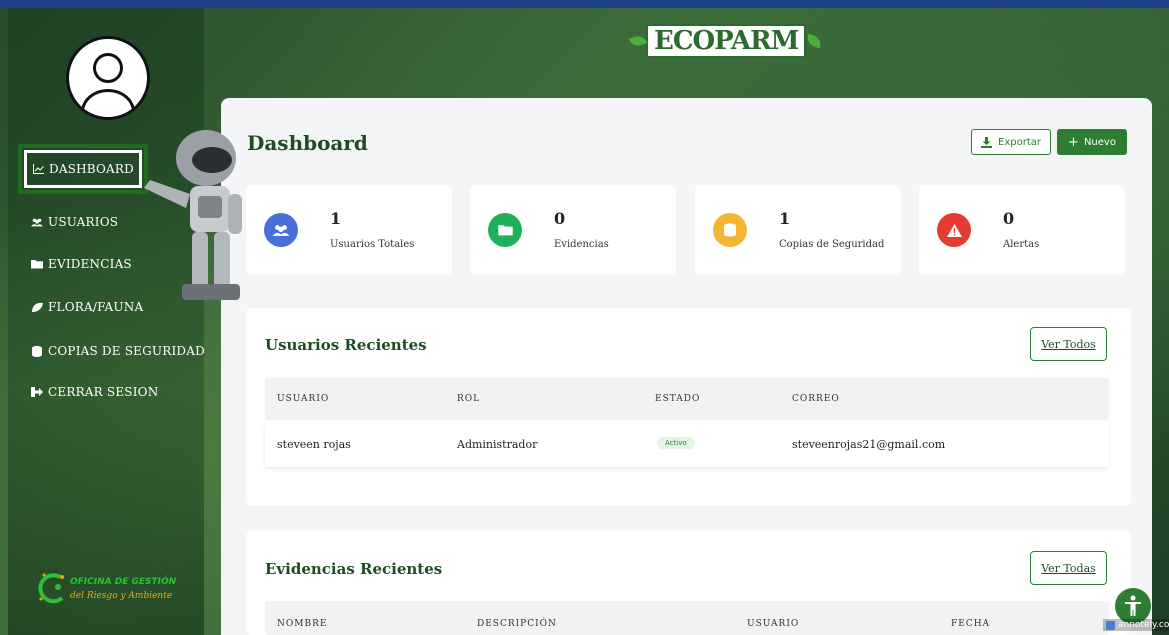 This screenshot has height=635, width=1169. I want to click on section-title: Usuarios Recientes, so click(346, 345).